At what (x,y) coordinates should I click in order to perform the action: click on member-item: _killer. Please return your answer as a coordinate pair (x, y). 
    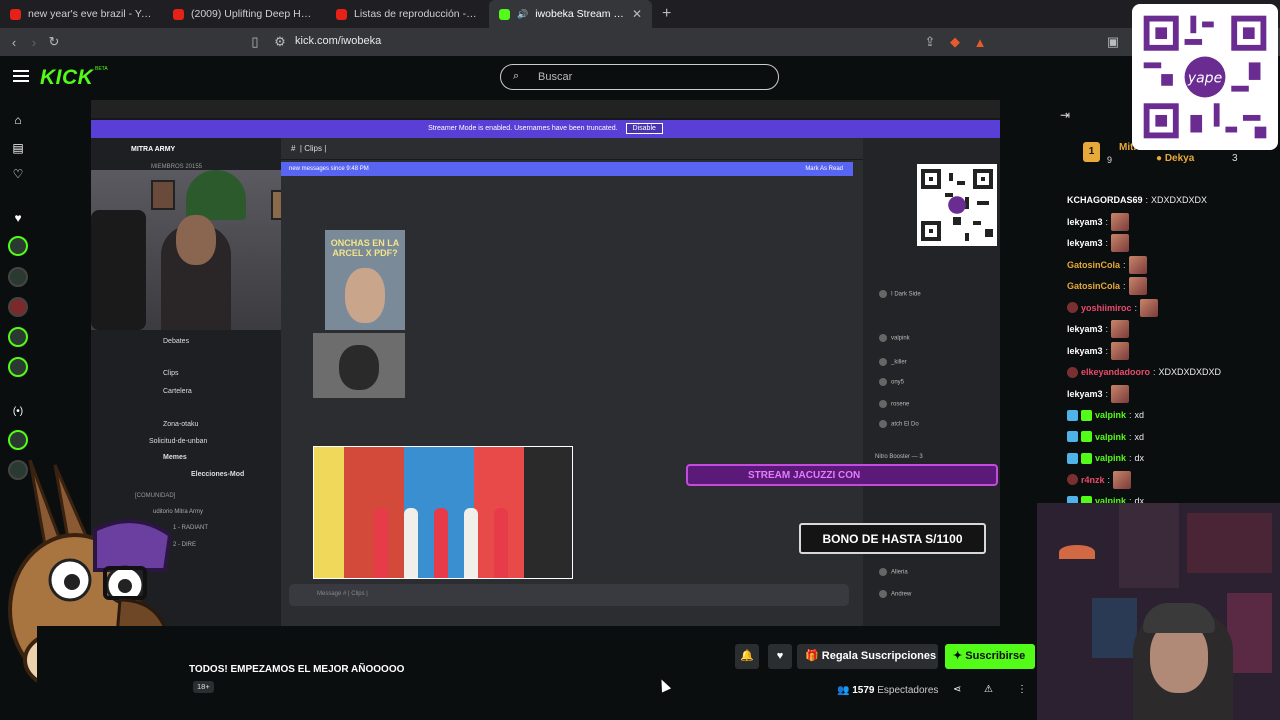
    Looking at the image, I should click on (893, 362).